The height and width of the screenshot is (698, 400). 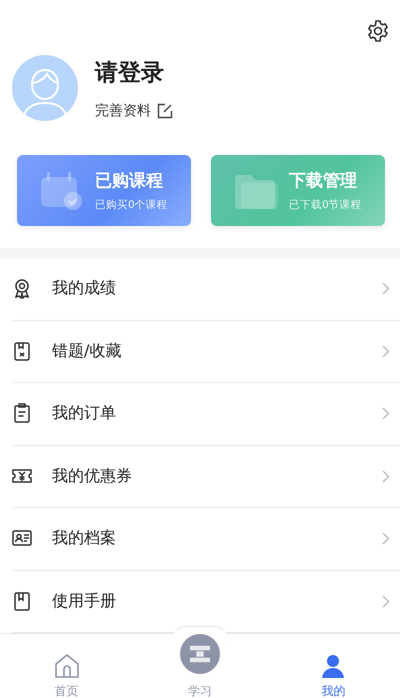 What do you see at coordinates (62, 190) in the screenshot?
I see `calendar-icon` at bounding box center [62, 190].